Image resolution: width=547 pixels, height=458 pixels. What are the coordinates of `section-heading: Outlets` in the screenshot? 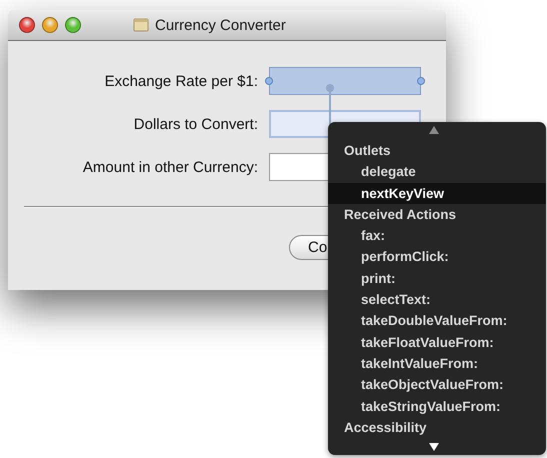 It's located at (367, 151).